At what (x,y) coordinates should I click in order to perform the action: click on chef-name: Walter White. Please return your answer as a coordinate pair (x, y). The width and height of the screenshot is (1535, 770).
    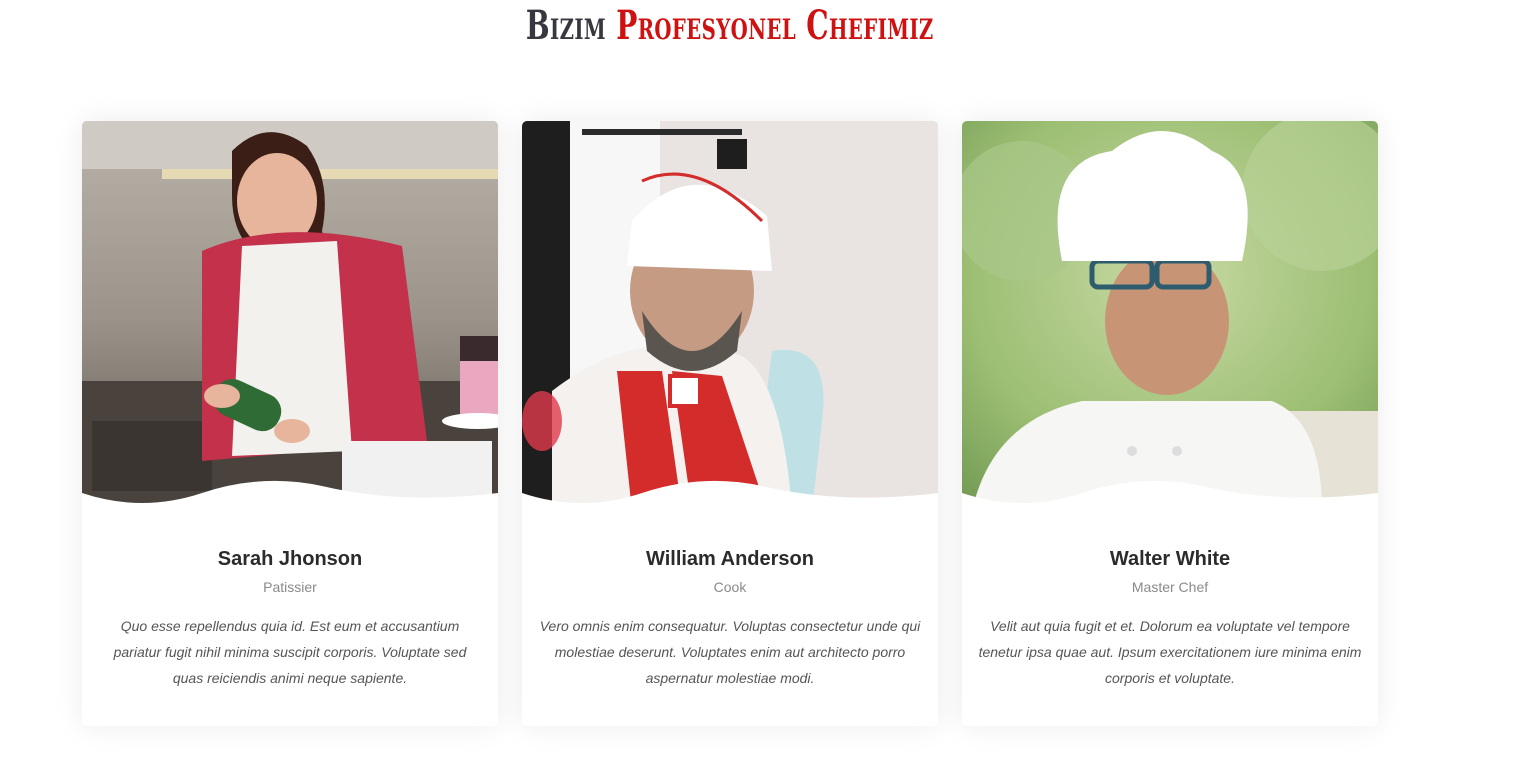
    Looking at the image, I should click on (1170, 559).